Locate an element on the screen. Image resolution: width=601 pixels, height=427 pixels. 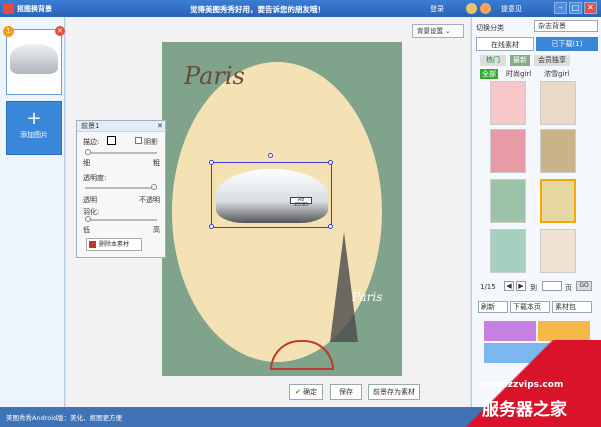
border-slider is located at coordinates (121, 153).